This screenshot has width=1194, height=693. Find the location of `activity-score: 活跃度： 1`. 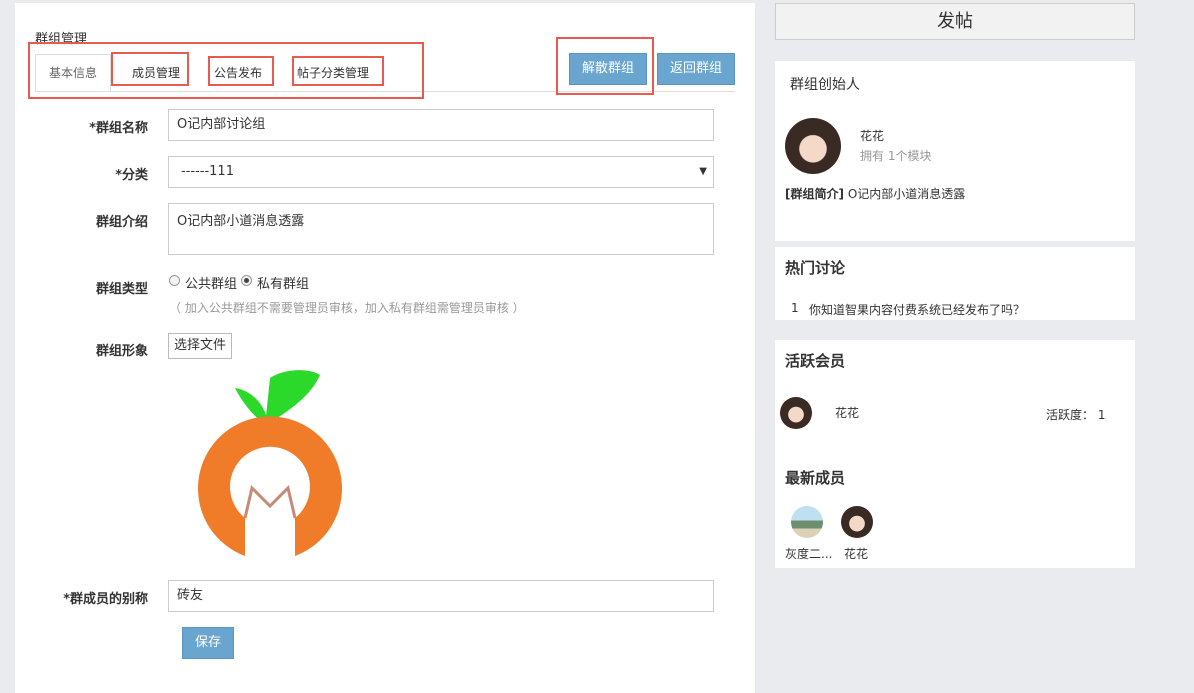

activity-score: 活跃度： 1 is located at coordinates (1075, 414).